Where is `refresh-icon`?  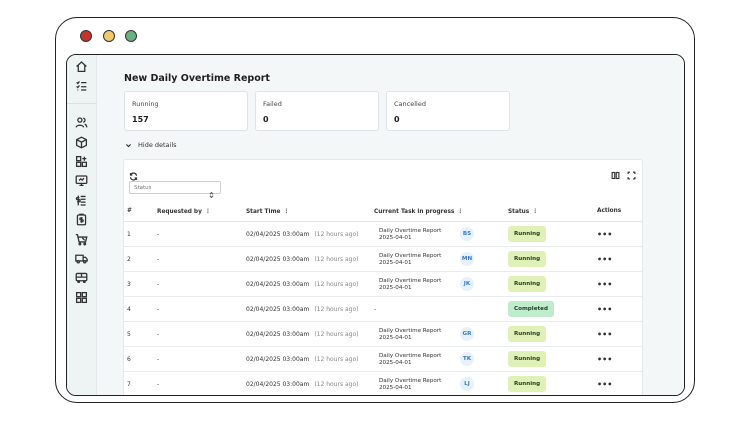
refresh-icon is located at coordinates (133, 173).